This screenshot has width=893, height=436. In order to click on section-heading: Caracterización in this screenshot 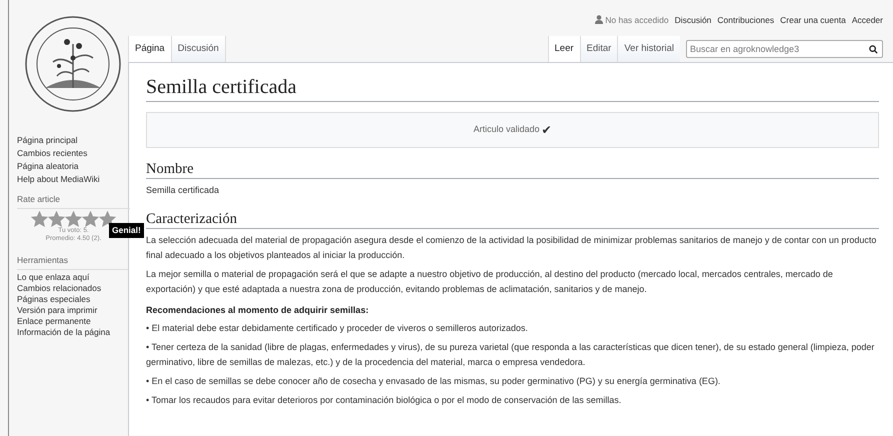, I will do `click(512, 220)`.